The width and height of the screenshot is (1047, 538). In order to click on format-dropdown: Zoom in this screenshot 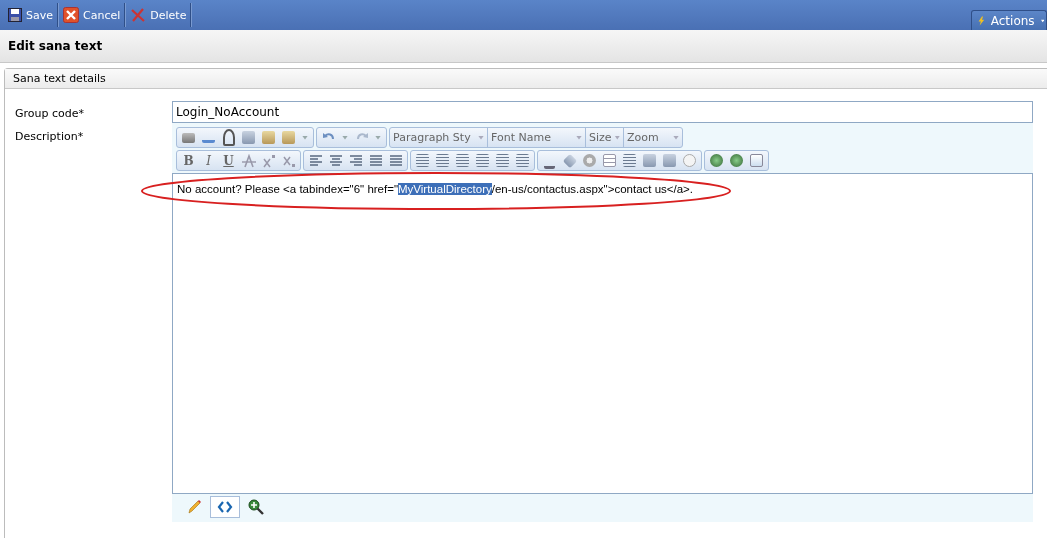, I will do `click(653, 137)`.